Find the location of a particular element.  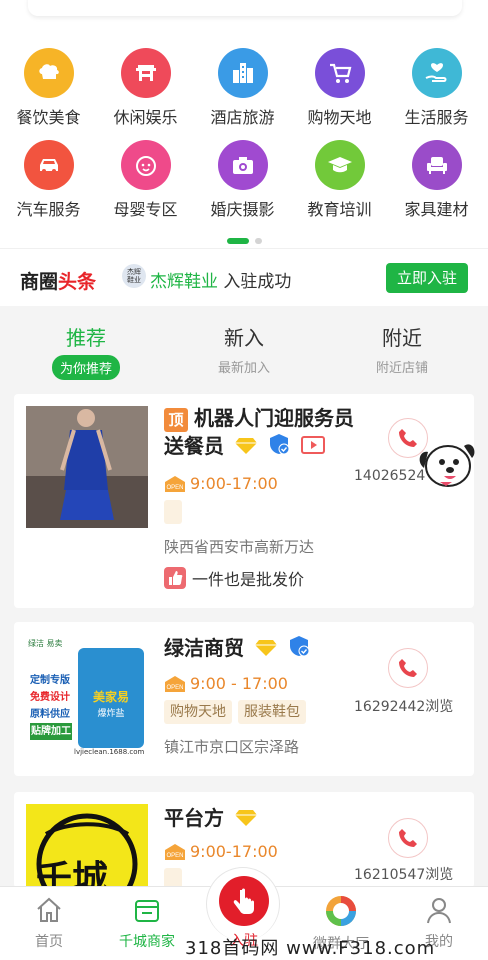

view-count: 16292442浏览 is located at coordinates (404, 707).